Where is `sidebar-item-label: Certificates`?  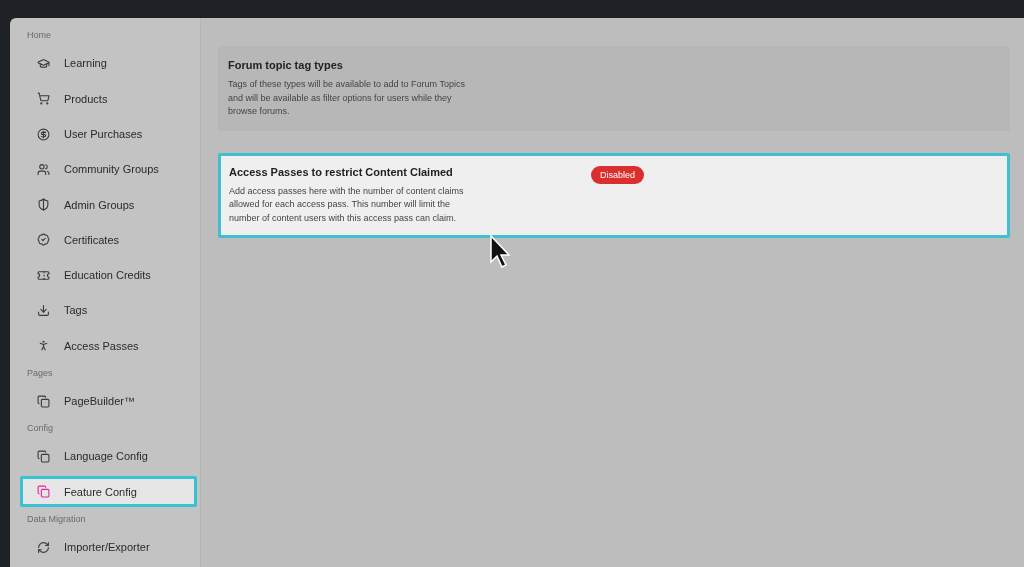 sidebar-item-label: Certificates is located at coordinates (92, 239).